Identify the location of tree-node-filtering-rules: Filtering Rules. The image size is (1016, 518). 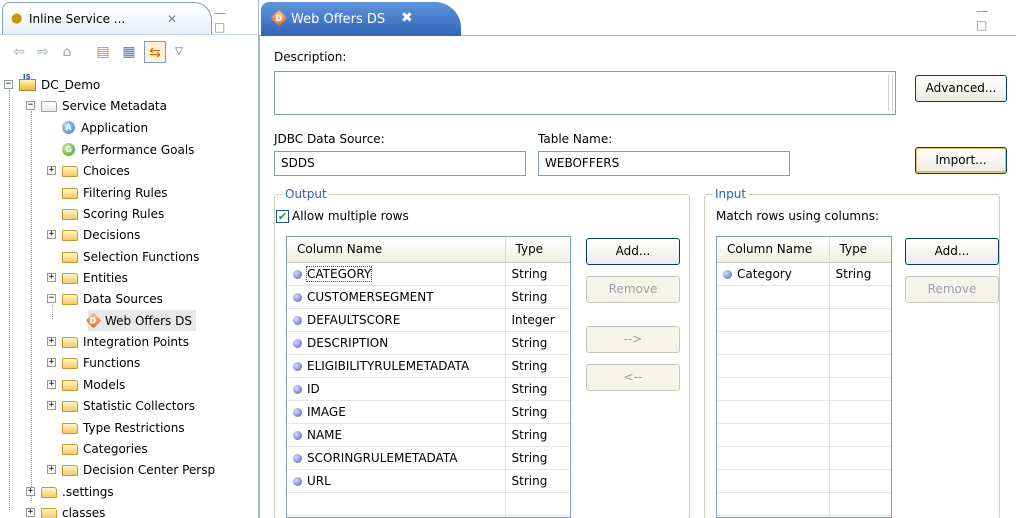
(114, 192).